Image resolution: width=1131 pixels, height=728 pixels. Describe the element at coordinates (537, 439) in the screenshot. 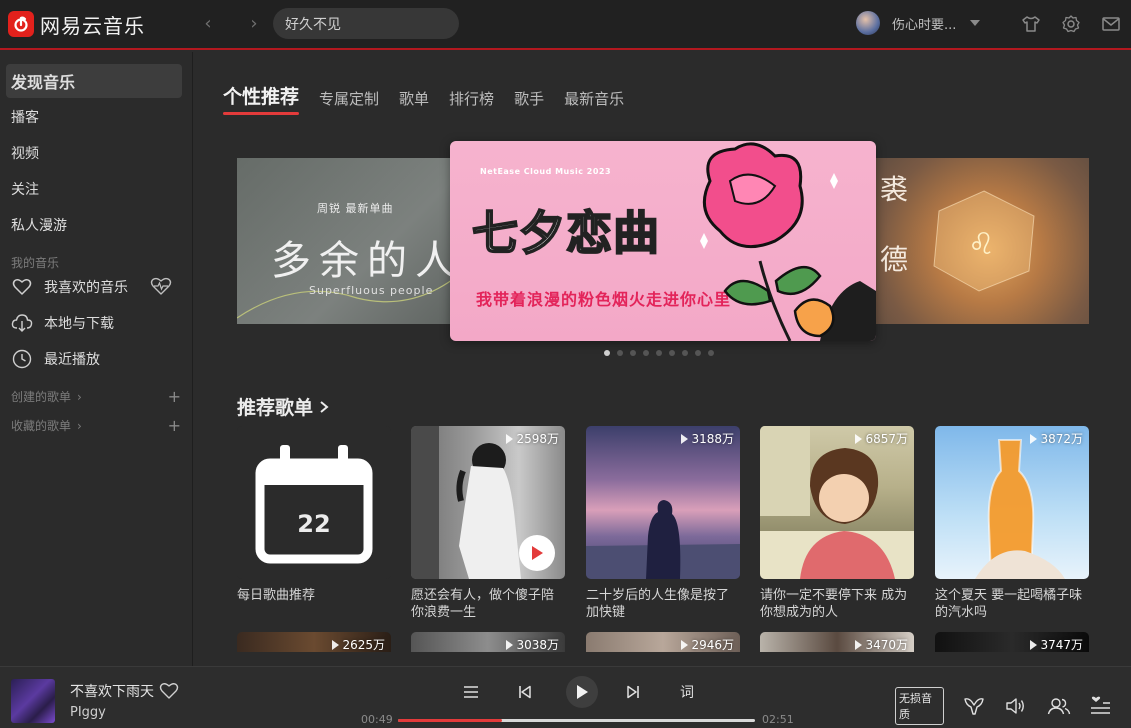

I see `play-count-value: 2598万` at that location.